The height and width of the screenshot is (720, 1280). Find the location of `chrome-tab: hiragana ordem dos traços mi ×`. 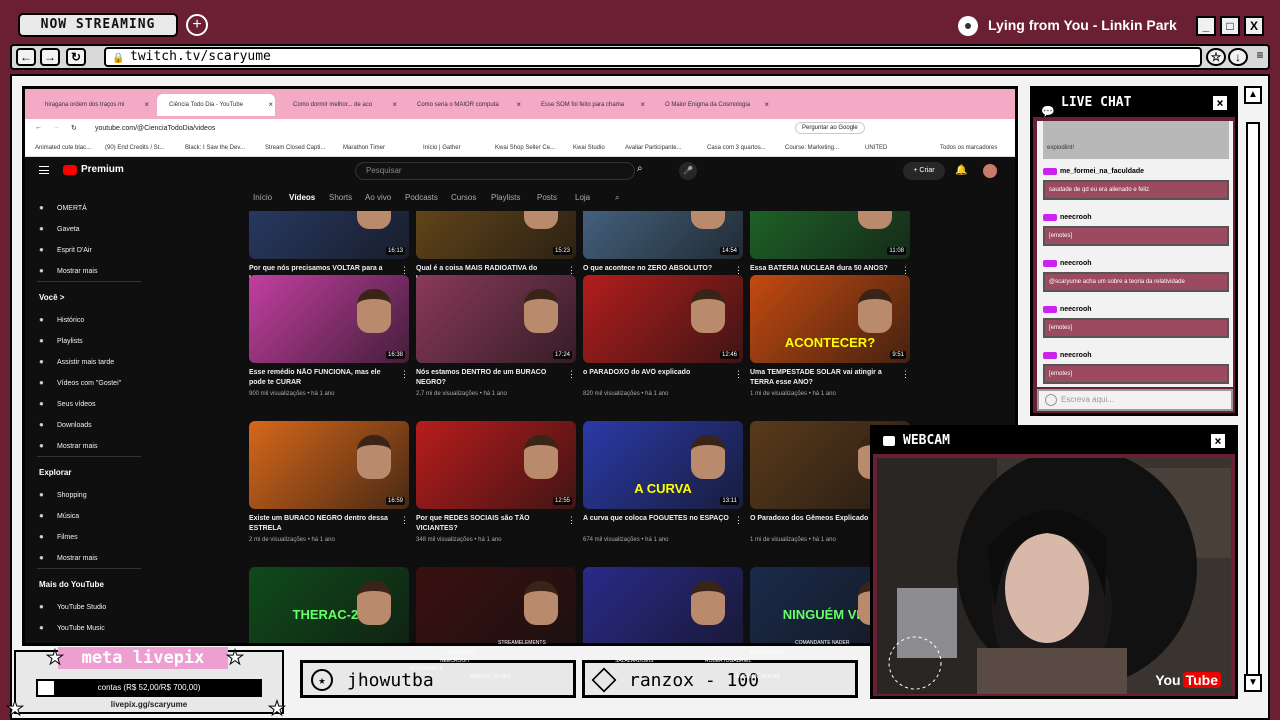

chrome-tab: hiragana ordem dos traços mi × is located at coordinates (92, 105).